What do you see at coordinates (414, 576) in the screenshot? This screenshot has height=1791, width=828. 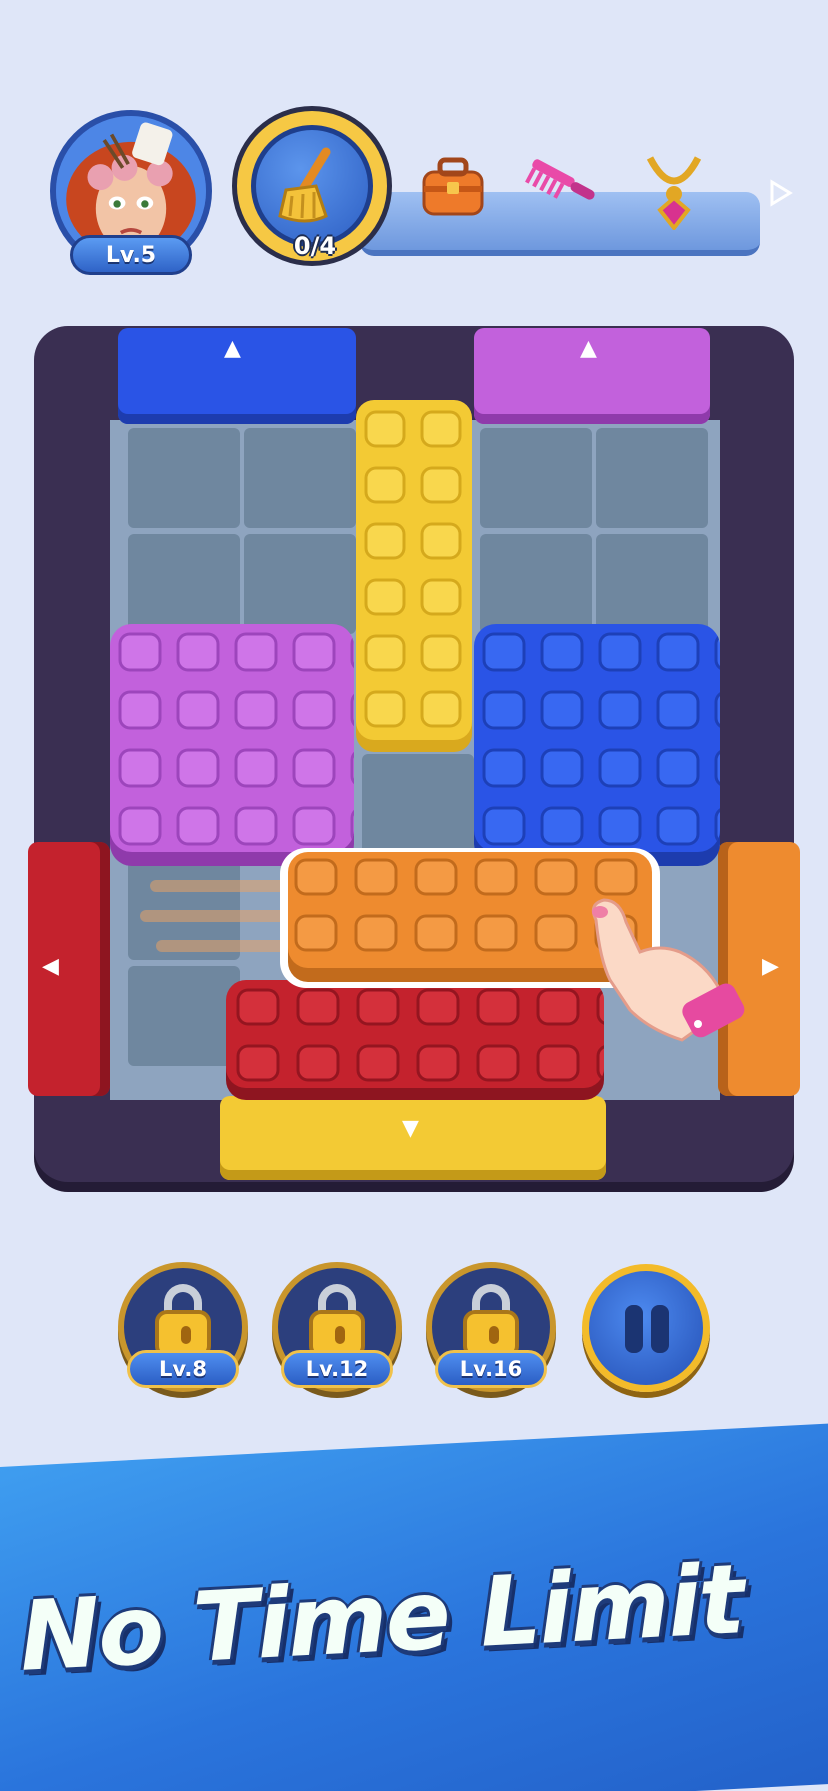 I see `yellow-block` at bounding box center [414, 576].